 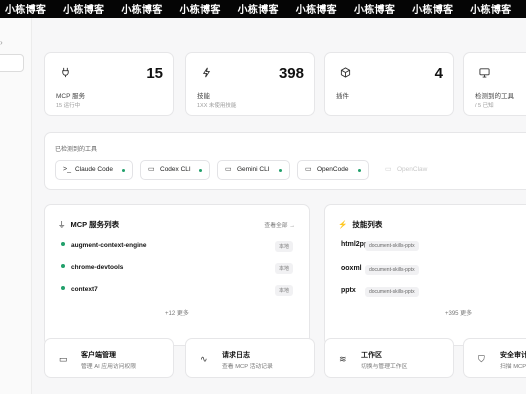 I want to click on tools-title: 已检测到的工具, so click(x=76, y=150).